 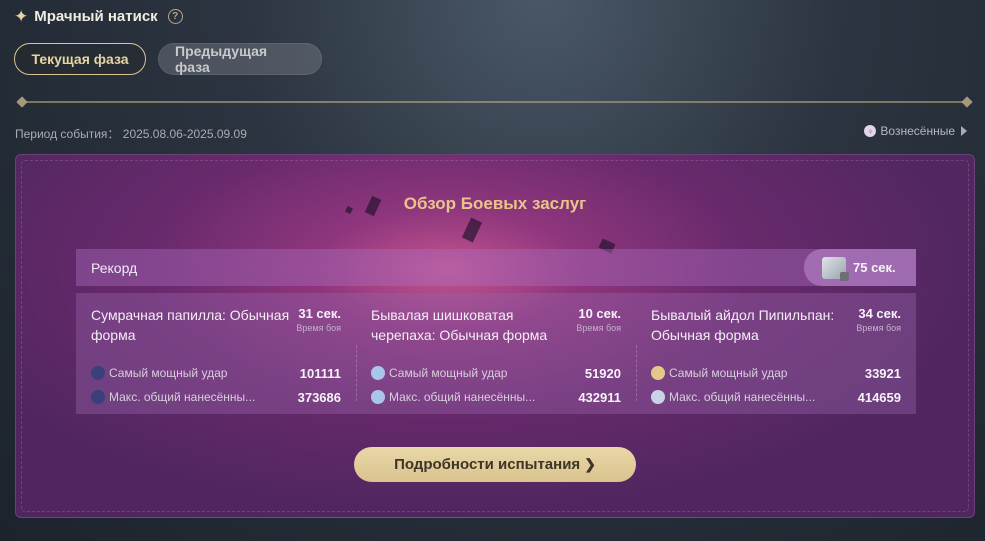 What do you see at coordinates (114, 267) in the screenshot?
I see `record-label: Рекорд` at bounding box center [114, 267].